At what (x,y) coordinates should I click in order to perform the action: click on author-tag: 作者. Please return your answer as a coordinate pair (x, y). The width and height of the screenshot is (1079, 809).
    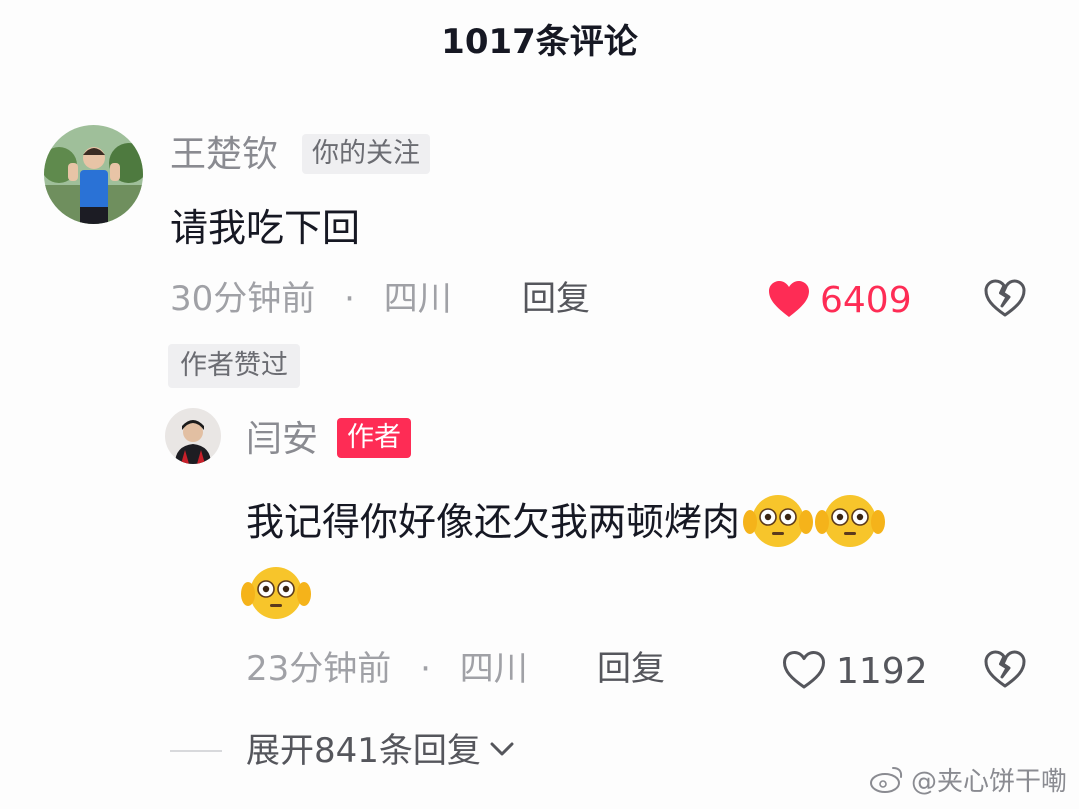
    Looking at the image, I should click on (374, 438).